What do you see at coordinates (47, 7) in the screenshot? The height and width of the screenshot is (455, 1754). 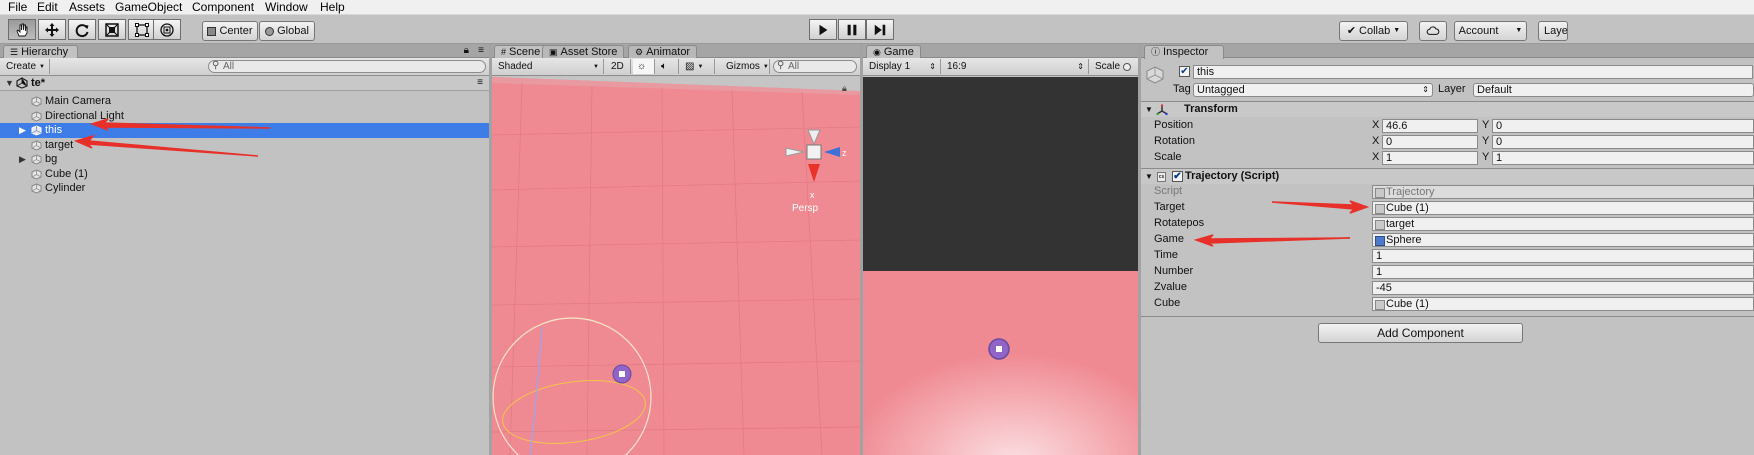 I see `menu-edit: Edit` at bounding box center [47, 7].